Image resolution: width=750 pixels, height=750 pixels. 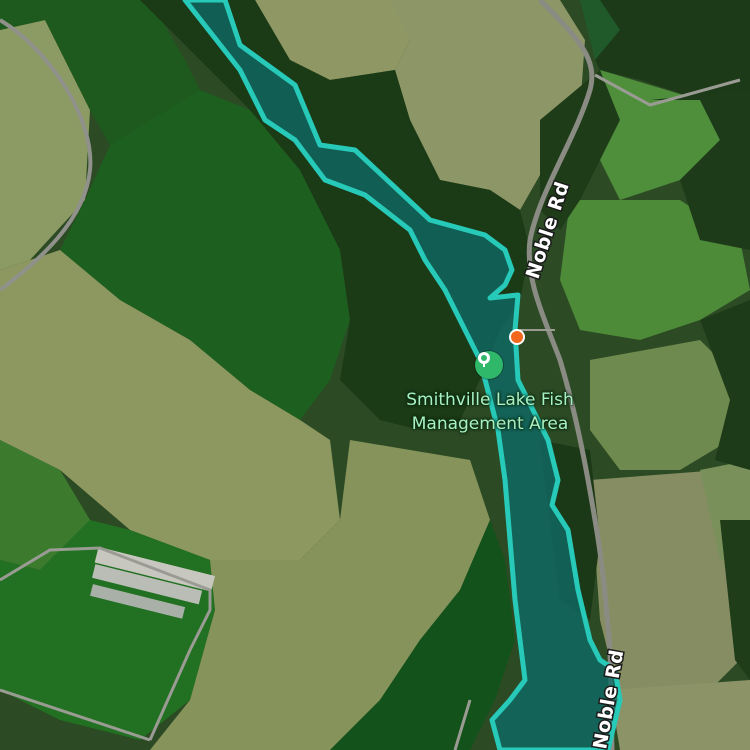 What do you see at coordinates (490, 424) in the screenshot?
I see `poi-name-line2: Management Area` at bounding box center [490, 424].